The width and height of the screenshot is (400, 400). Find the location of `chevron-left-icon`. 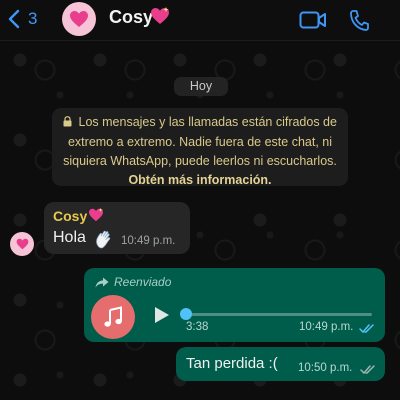

chevron-left-icon is located at coordinates (14, 19).